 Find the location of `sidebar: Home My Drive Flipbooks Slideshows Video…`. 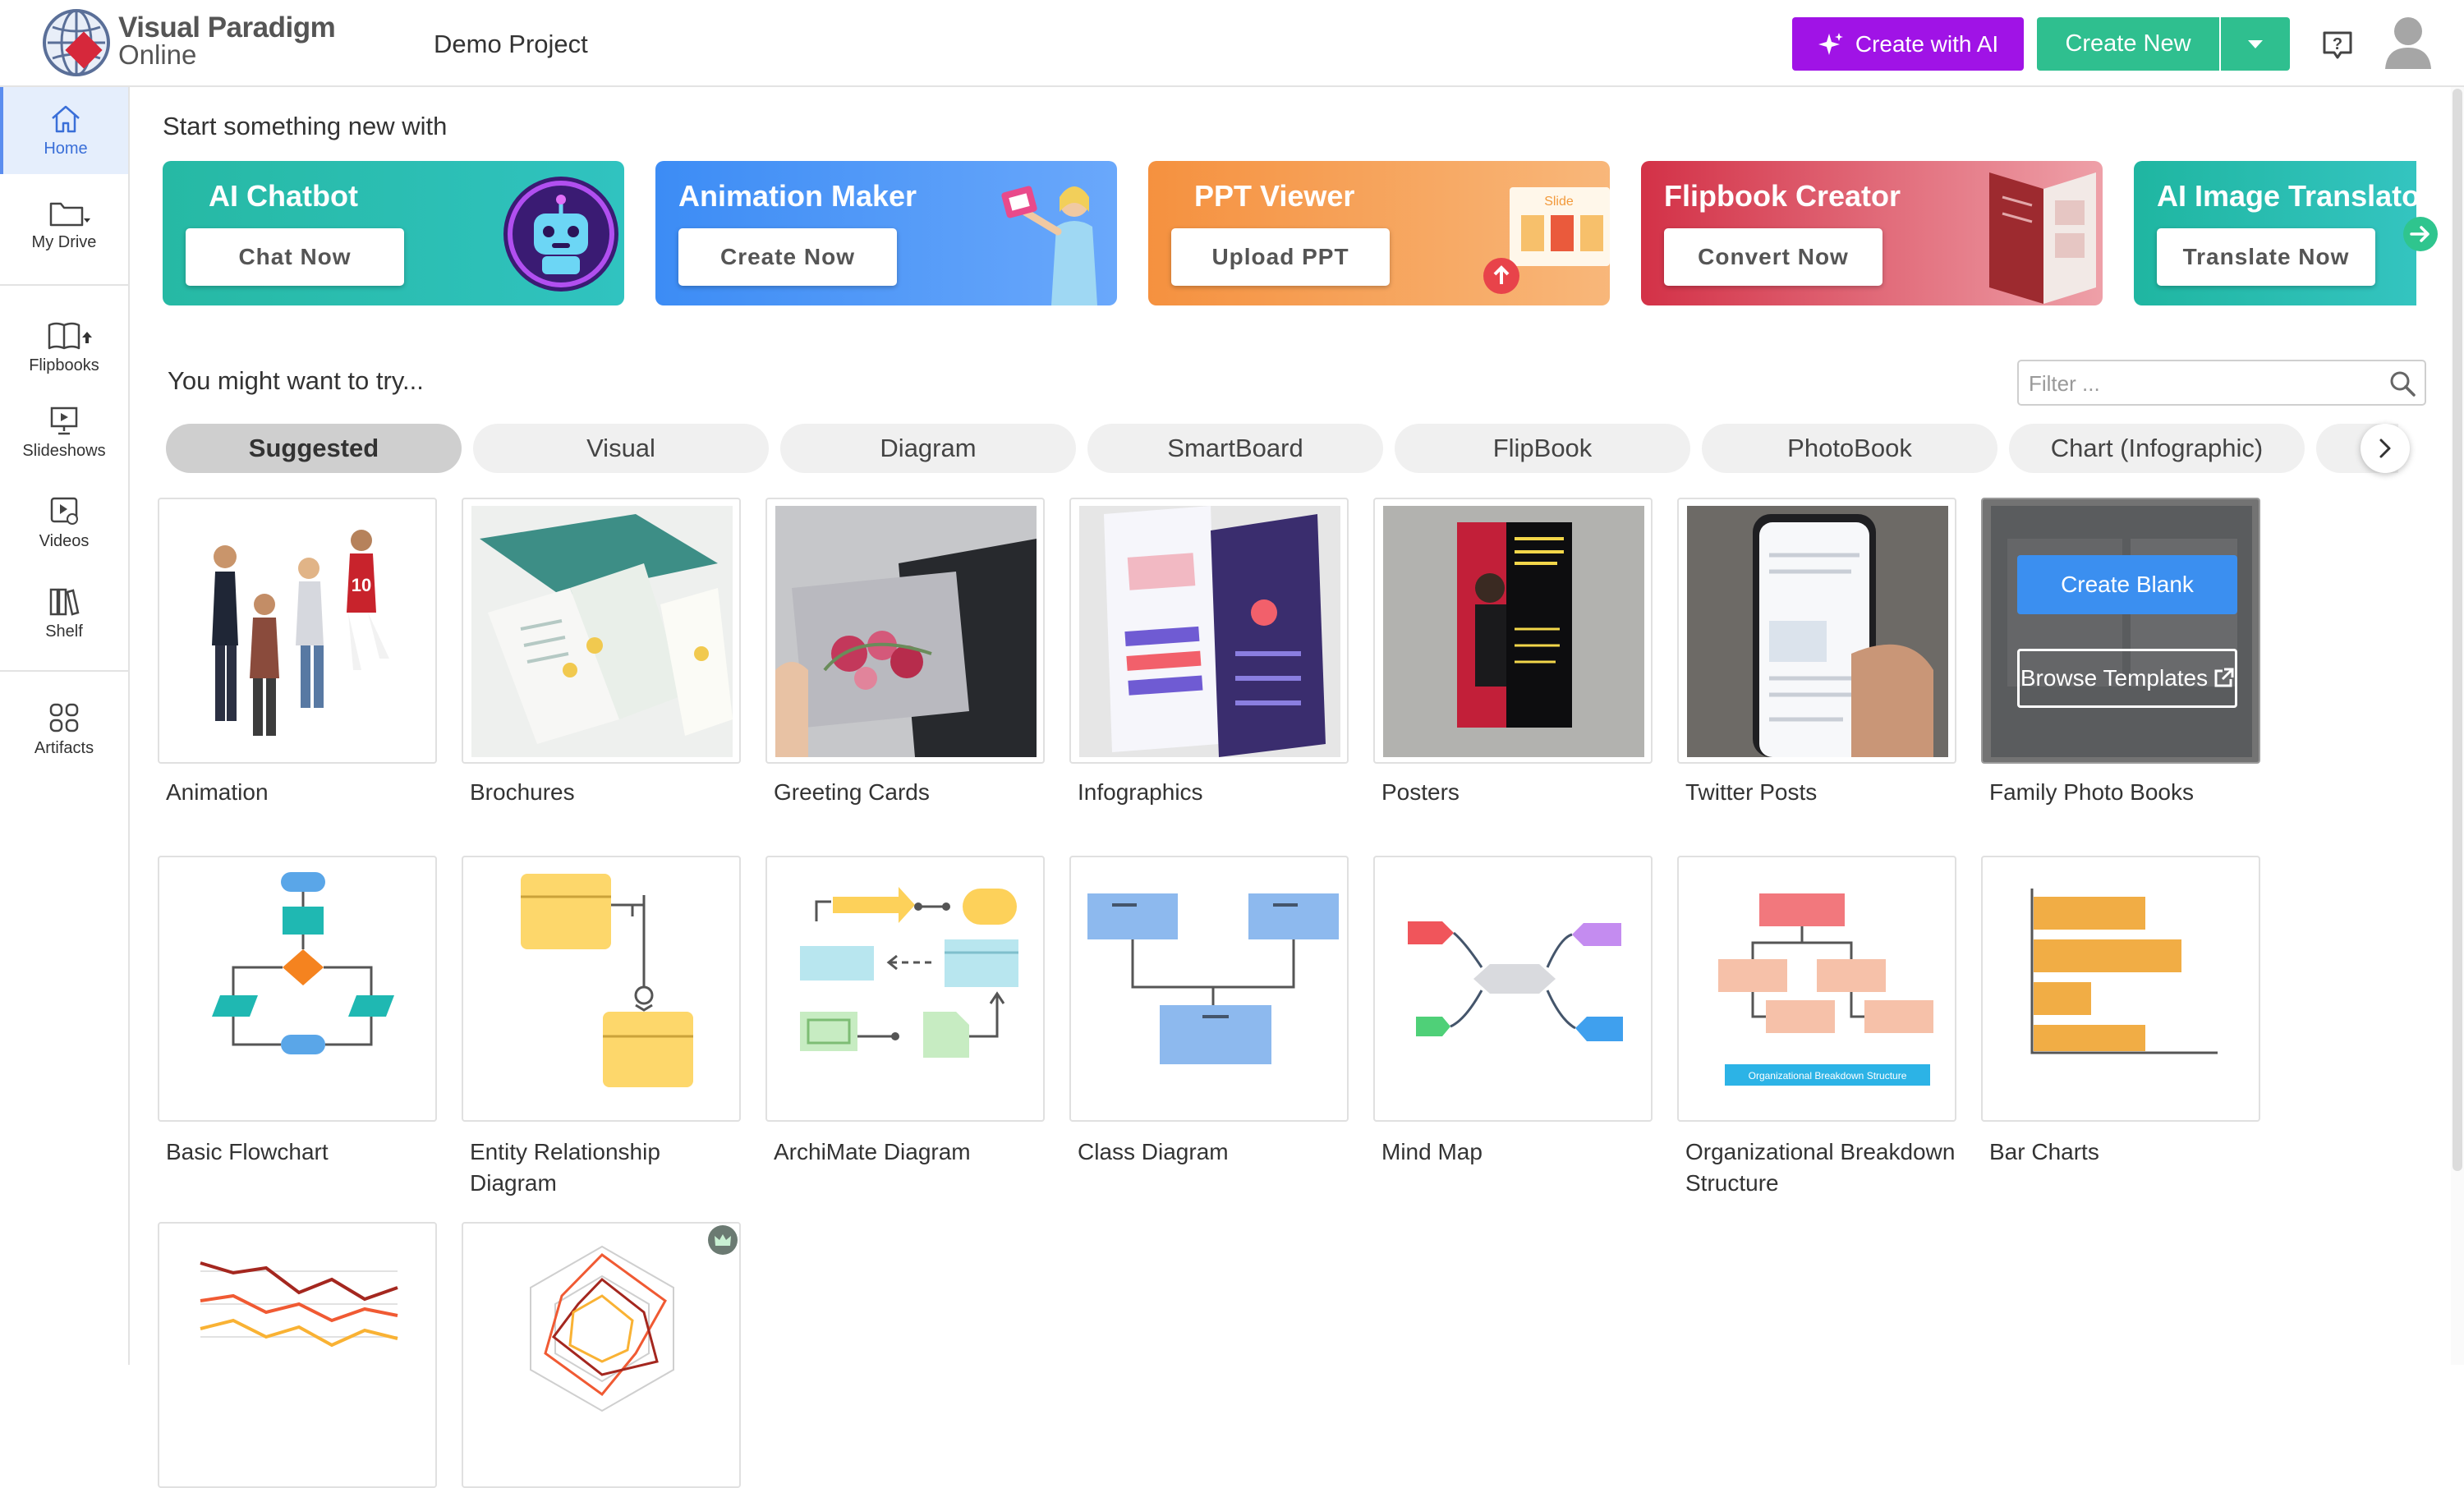

sidebar: Home My Drive Flipbooks Slideshows Video… is located at coordinates (65, 726).